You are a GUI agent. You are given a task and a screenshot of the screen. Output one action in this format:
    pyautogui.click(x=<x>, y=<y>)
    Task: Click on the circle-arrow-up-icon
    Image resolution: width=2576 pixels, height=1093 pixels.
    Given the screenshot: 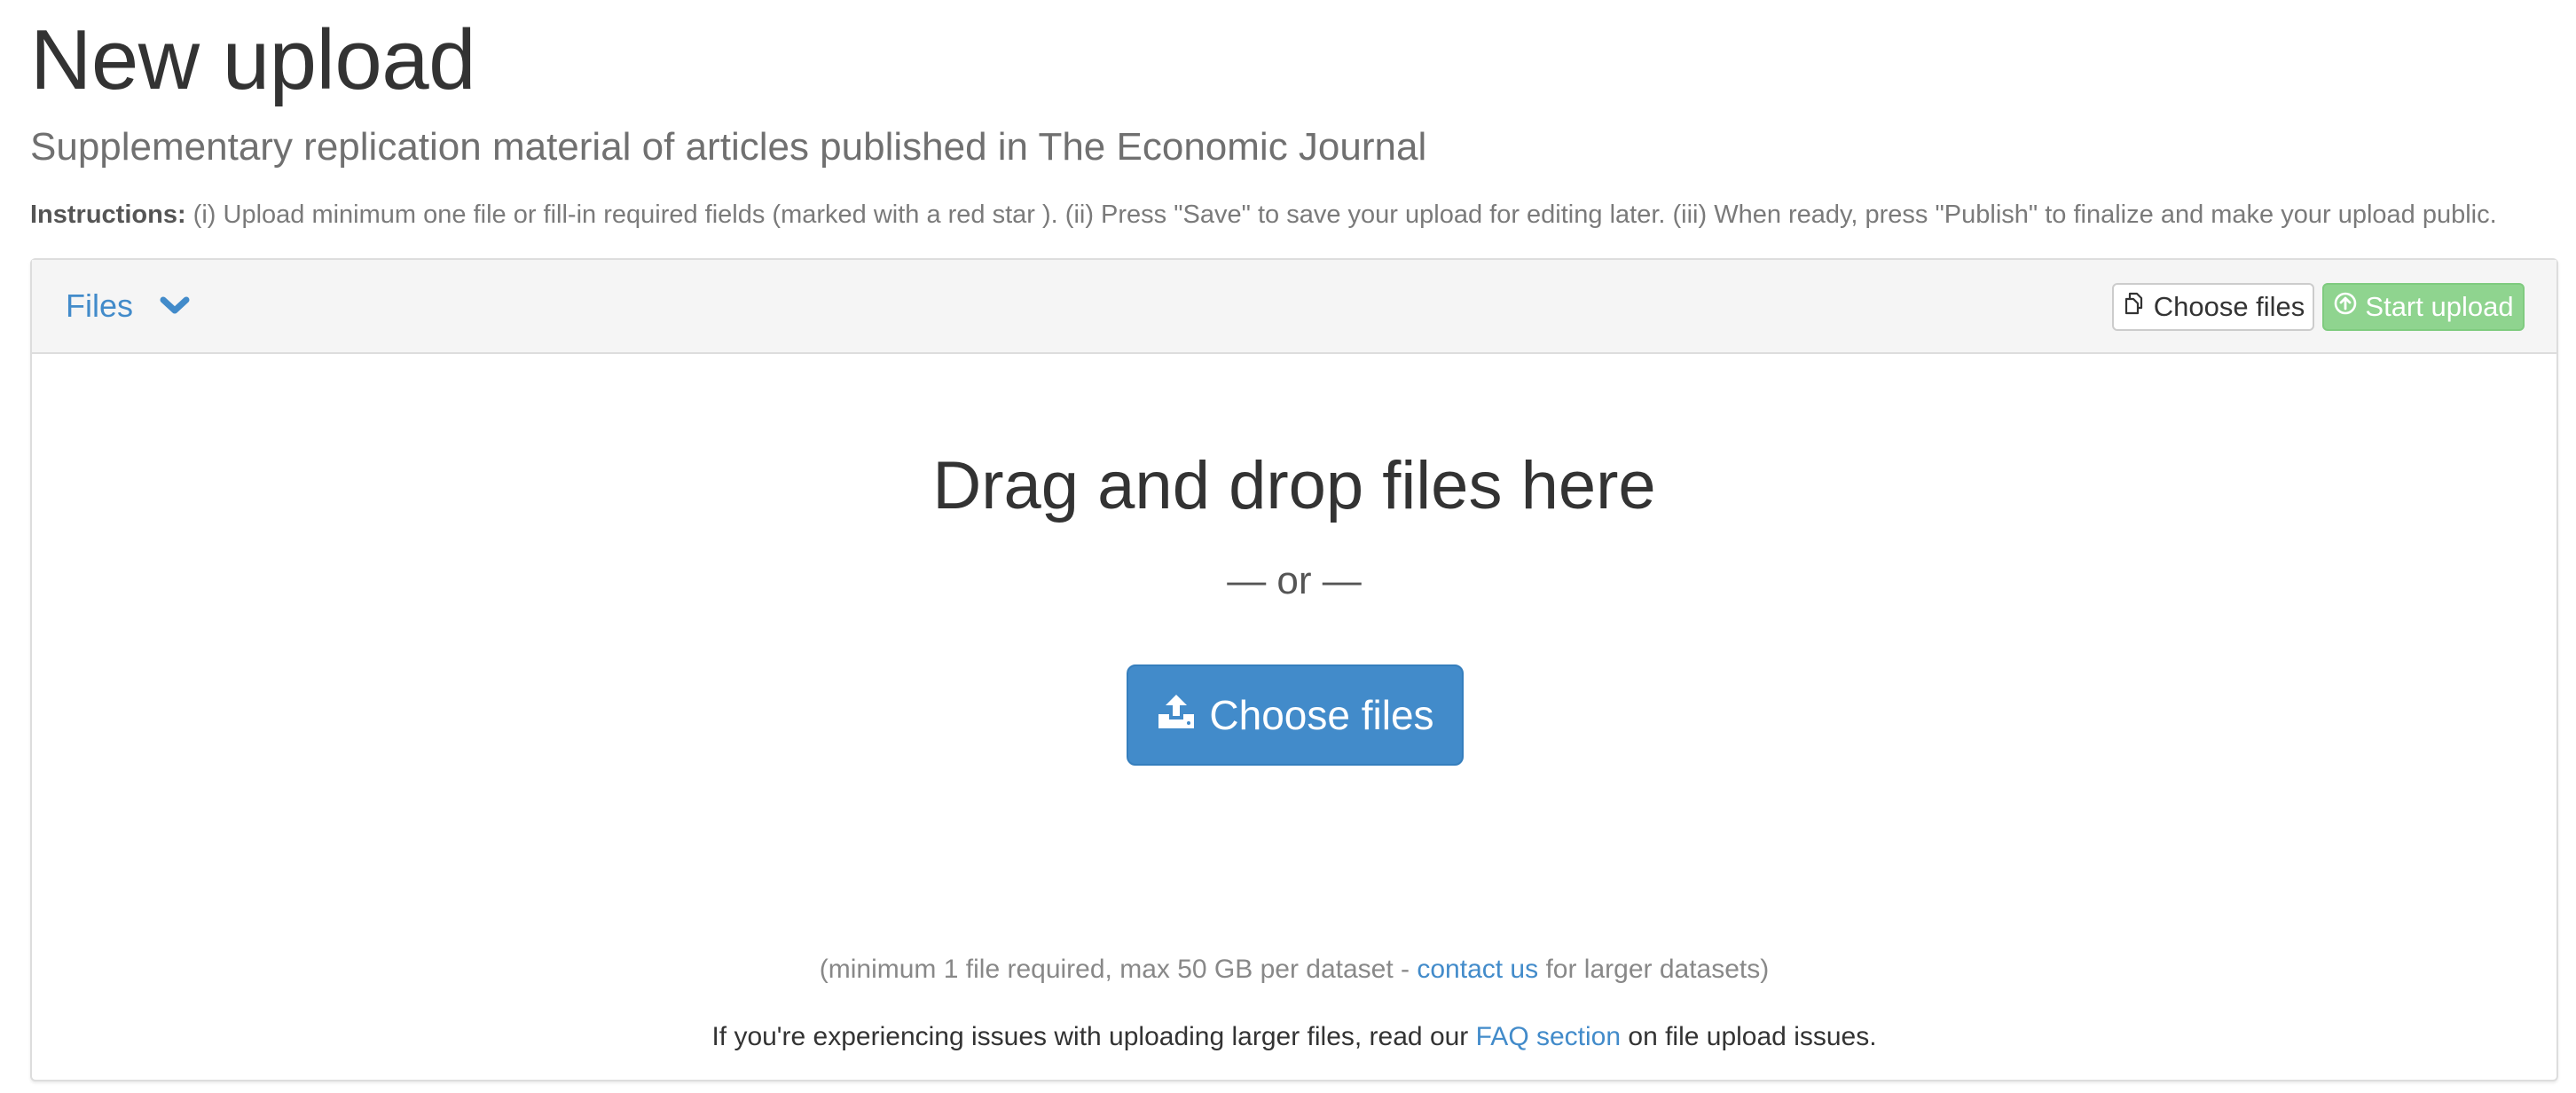 What is the action you would take?
    pyautogui.click(x=2345, y=307)
    